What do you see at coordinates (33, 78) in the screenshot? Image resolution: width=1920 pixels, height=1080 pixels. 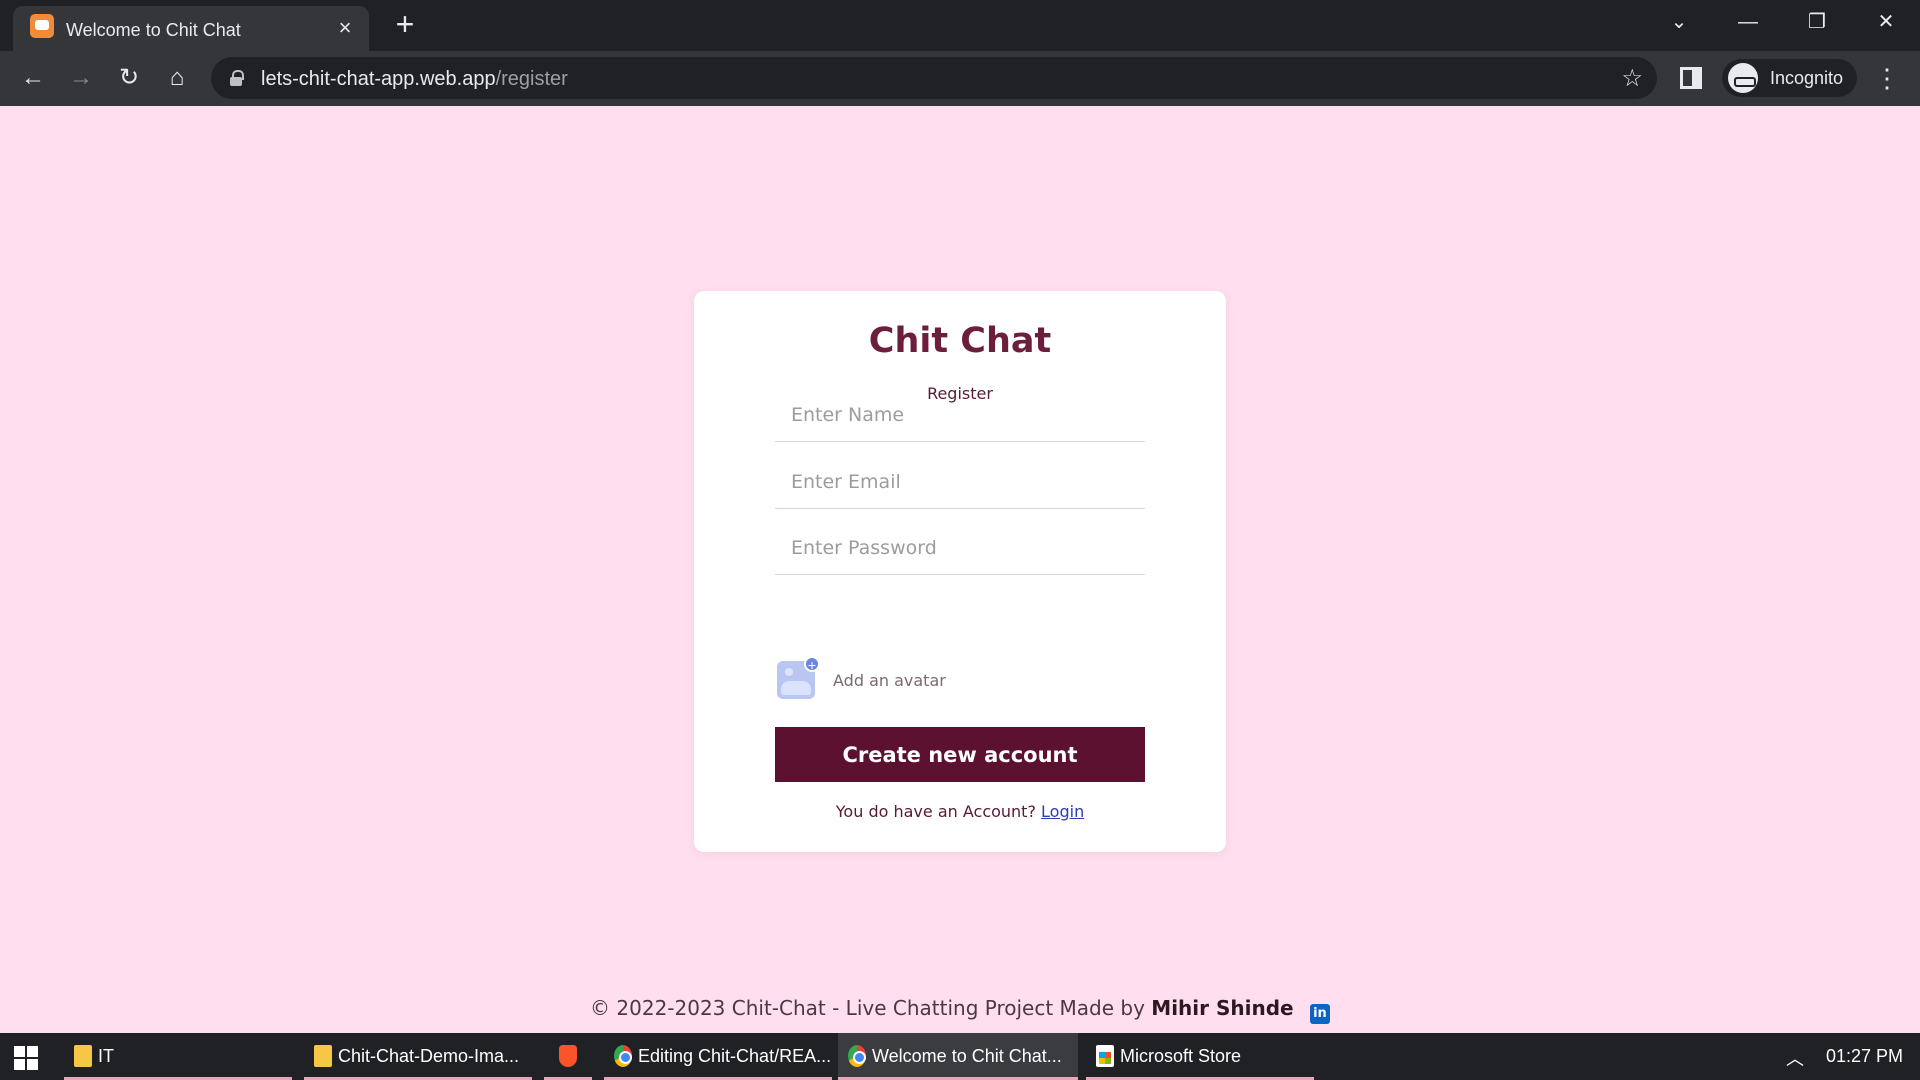 I see `back-icon: ←` at bounding box center [33, 78].